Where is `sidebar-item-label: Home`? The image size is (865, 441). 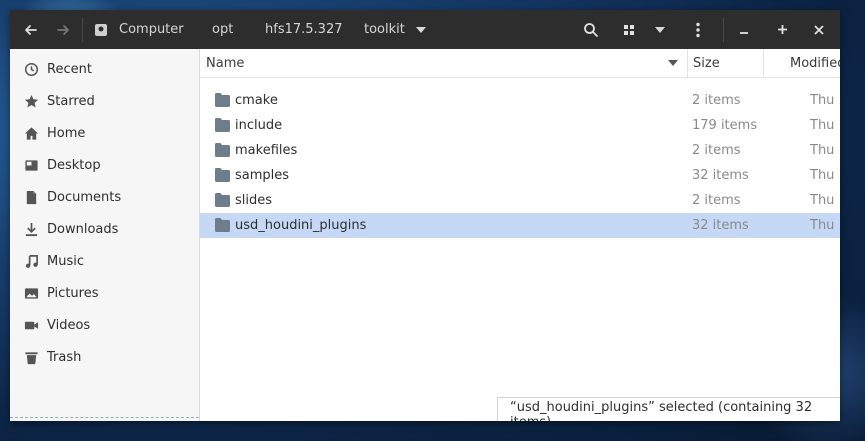
sidebar-item-label: Home is located at coordinates (66, 133).